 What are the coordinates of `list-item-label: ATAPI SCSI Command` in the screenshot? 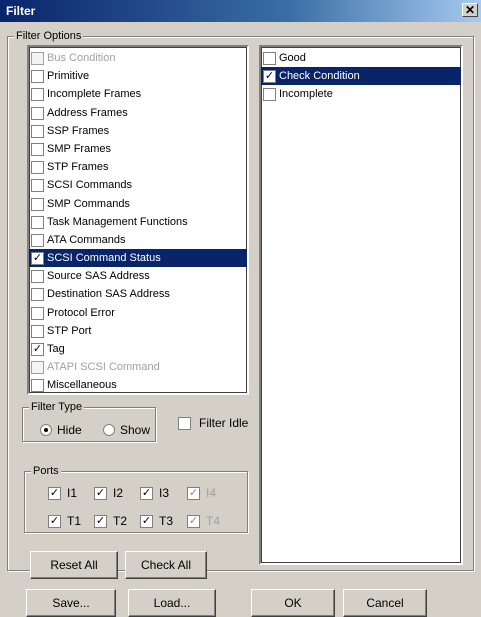 It's located at (103, 367).